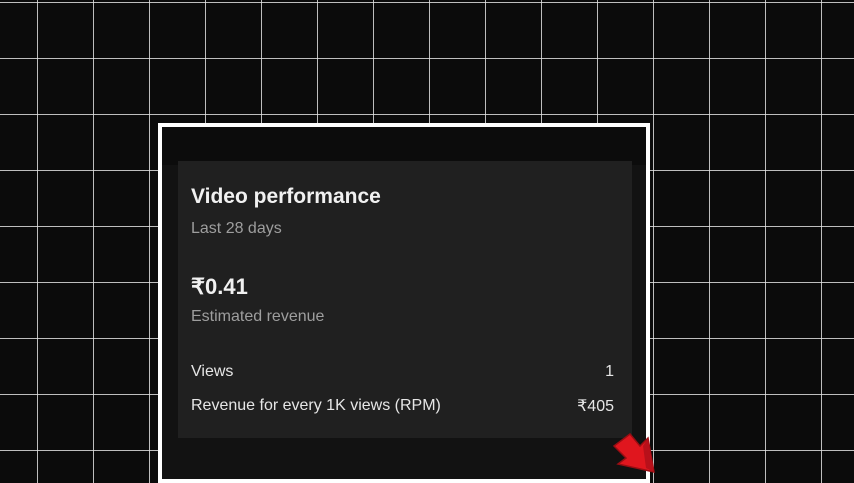  What do you see at coordinates (219, 286) in the screenshot?
I see `estimated-revenue-value: ₹0.41` at bounding box center [219, 286].